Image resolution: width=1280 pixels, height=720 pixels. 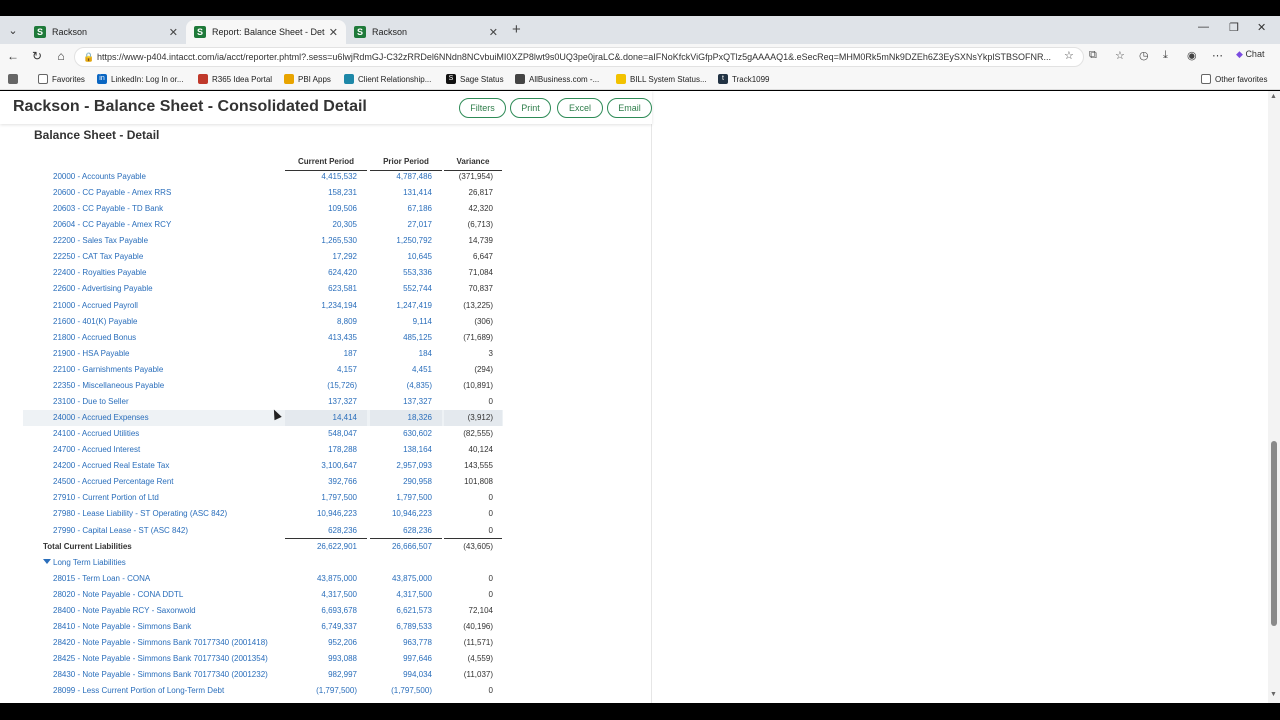 I want to click on current-value: 624,420, so click(x=321, y=272).